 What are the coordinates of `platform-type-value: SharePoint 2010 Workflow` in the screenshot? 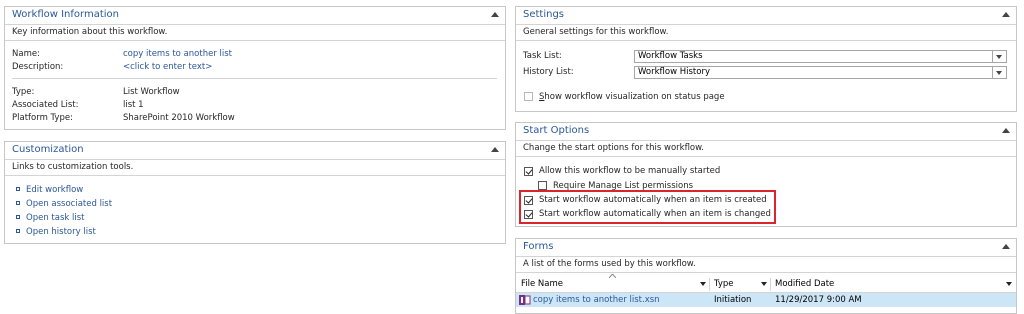 It's located at (179, 118).